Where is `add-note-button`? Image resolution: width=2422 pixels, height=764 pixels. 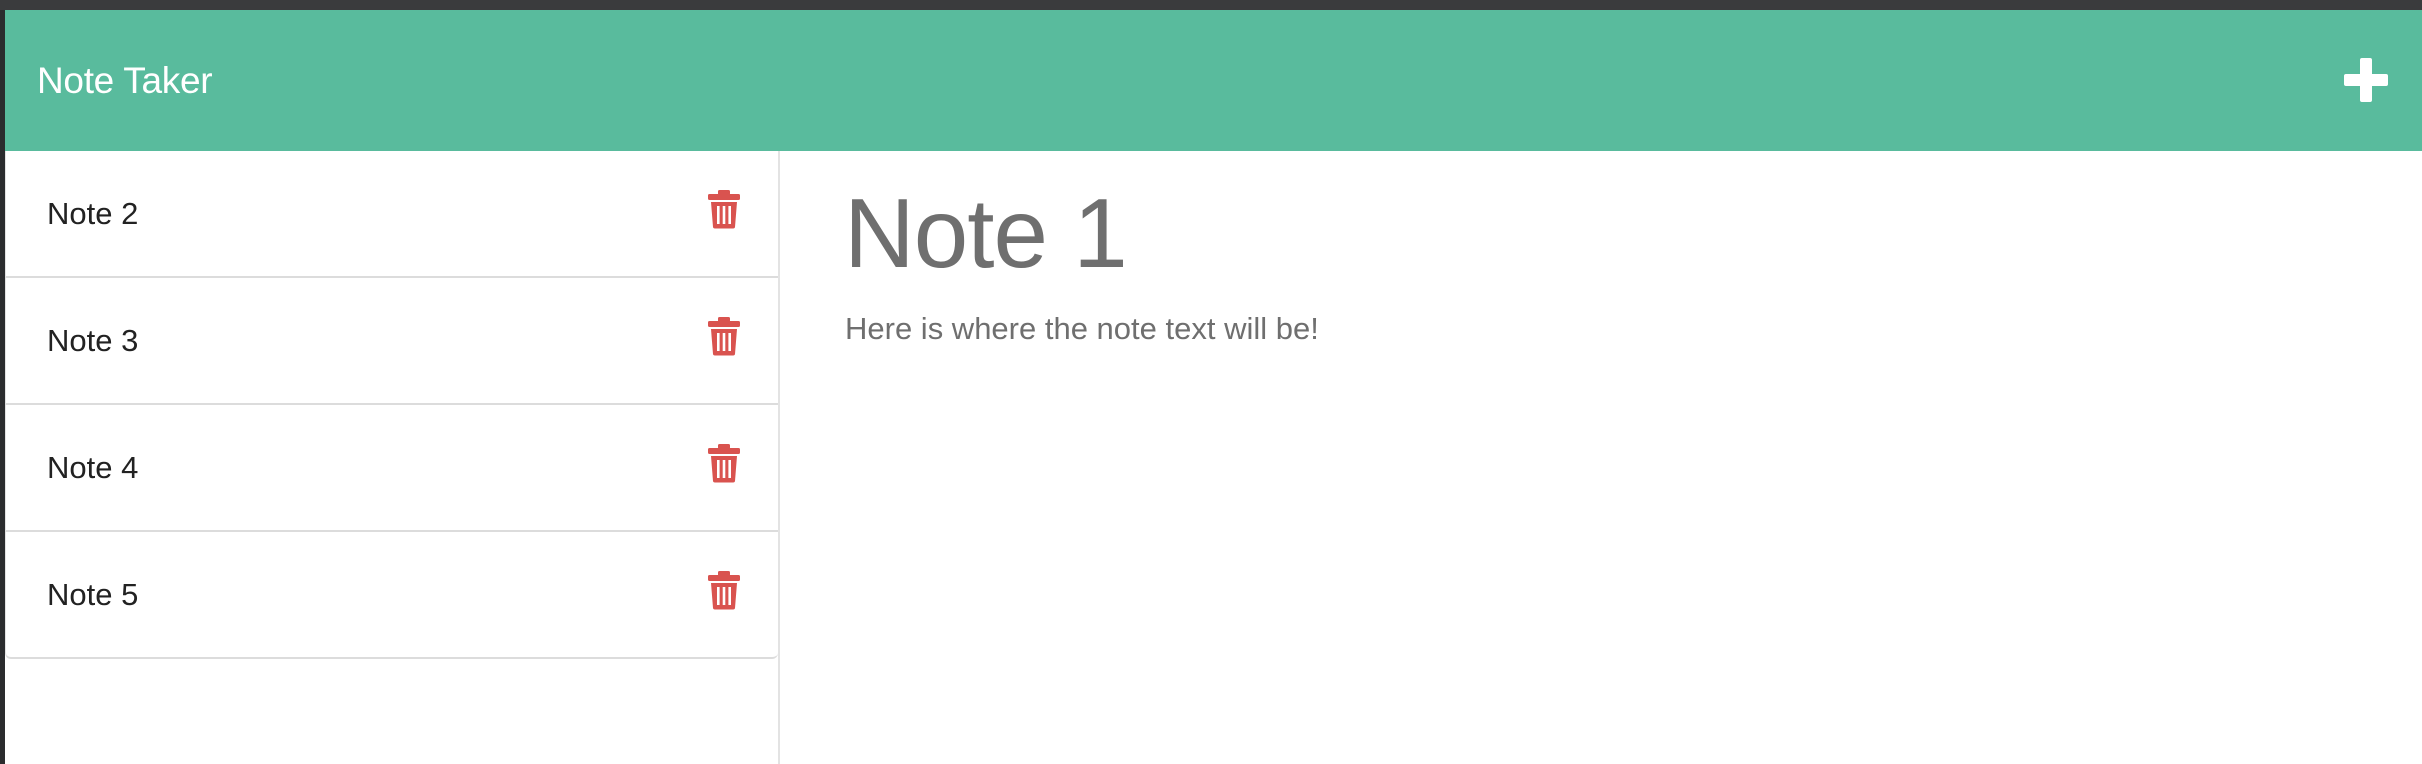
add-note-button is located at coordinates (2366, 80).